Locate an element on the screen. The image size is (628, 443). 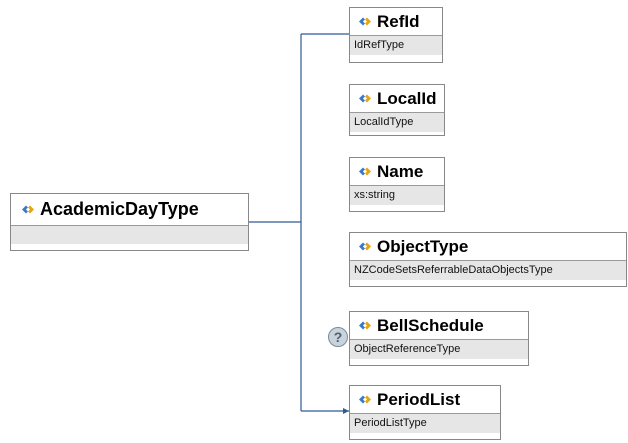
element-type: IdRefType is located at coordinates (396, 45).